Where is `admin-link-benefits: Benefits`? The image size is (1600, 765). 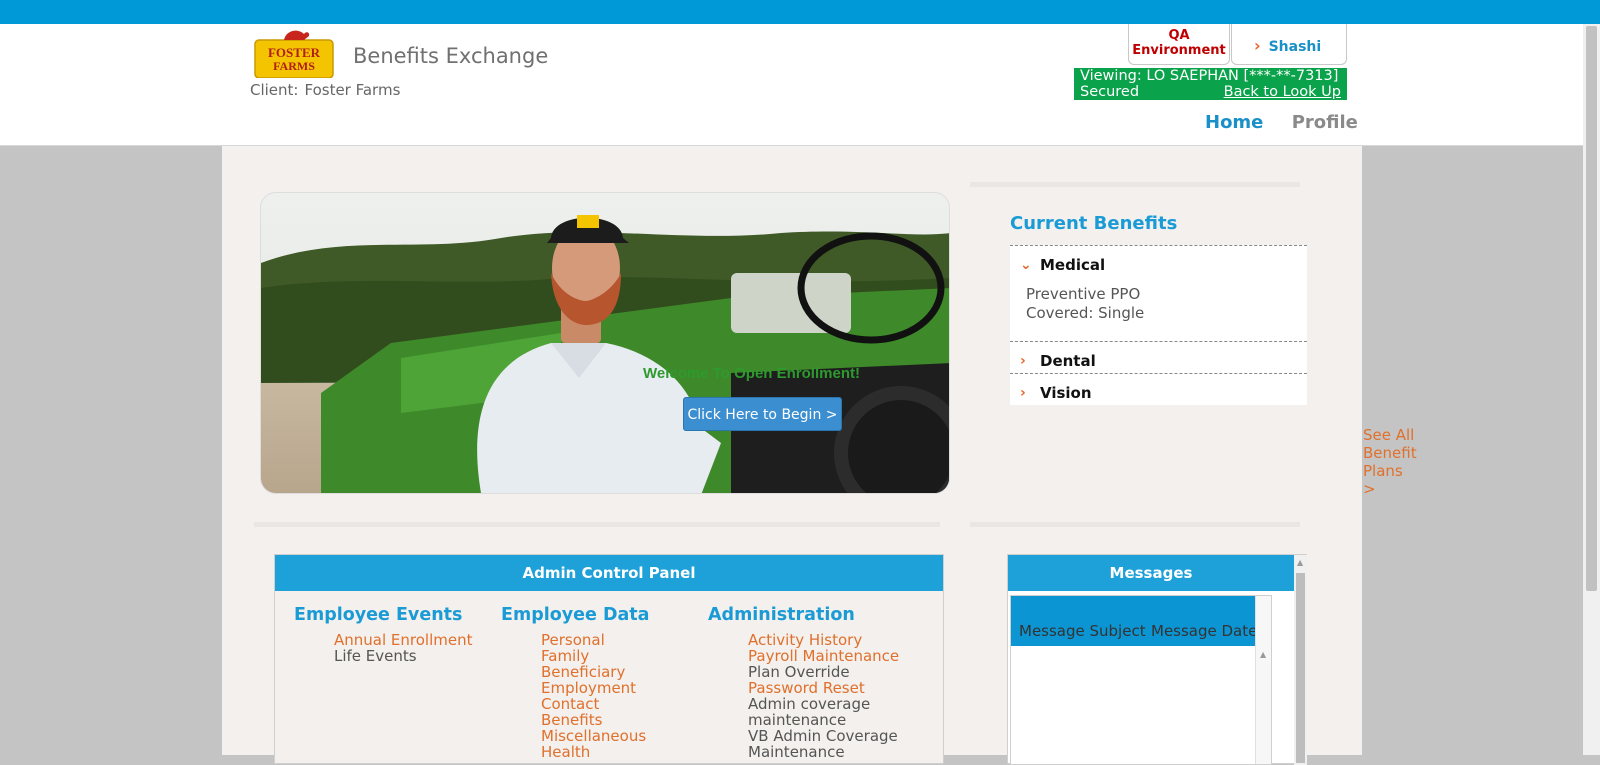
admin-link-benefits: Benefits is located at coordinates (595, 720).